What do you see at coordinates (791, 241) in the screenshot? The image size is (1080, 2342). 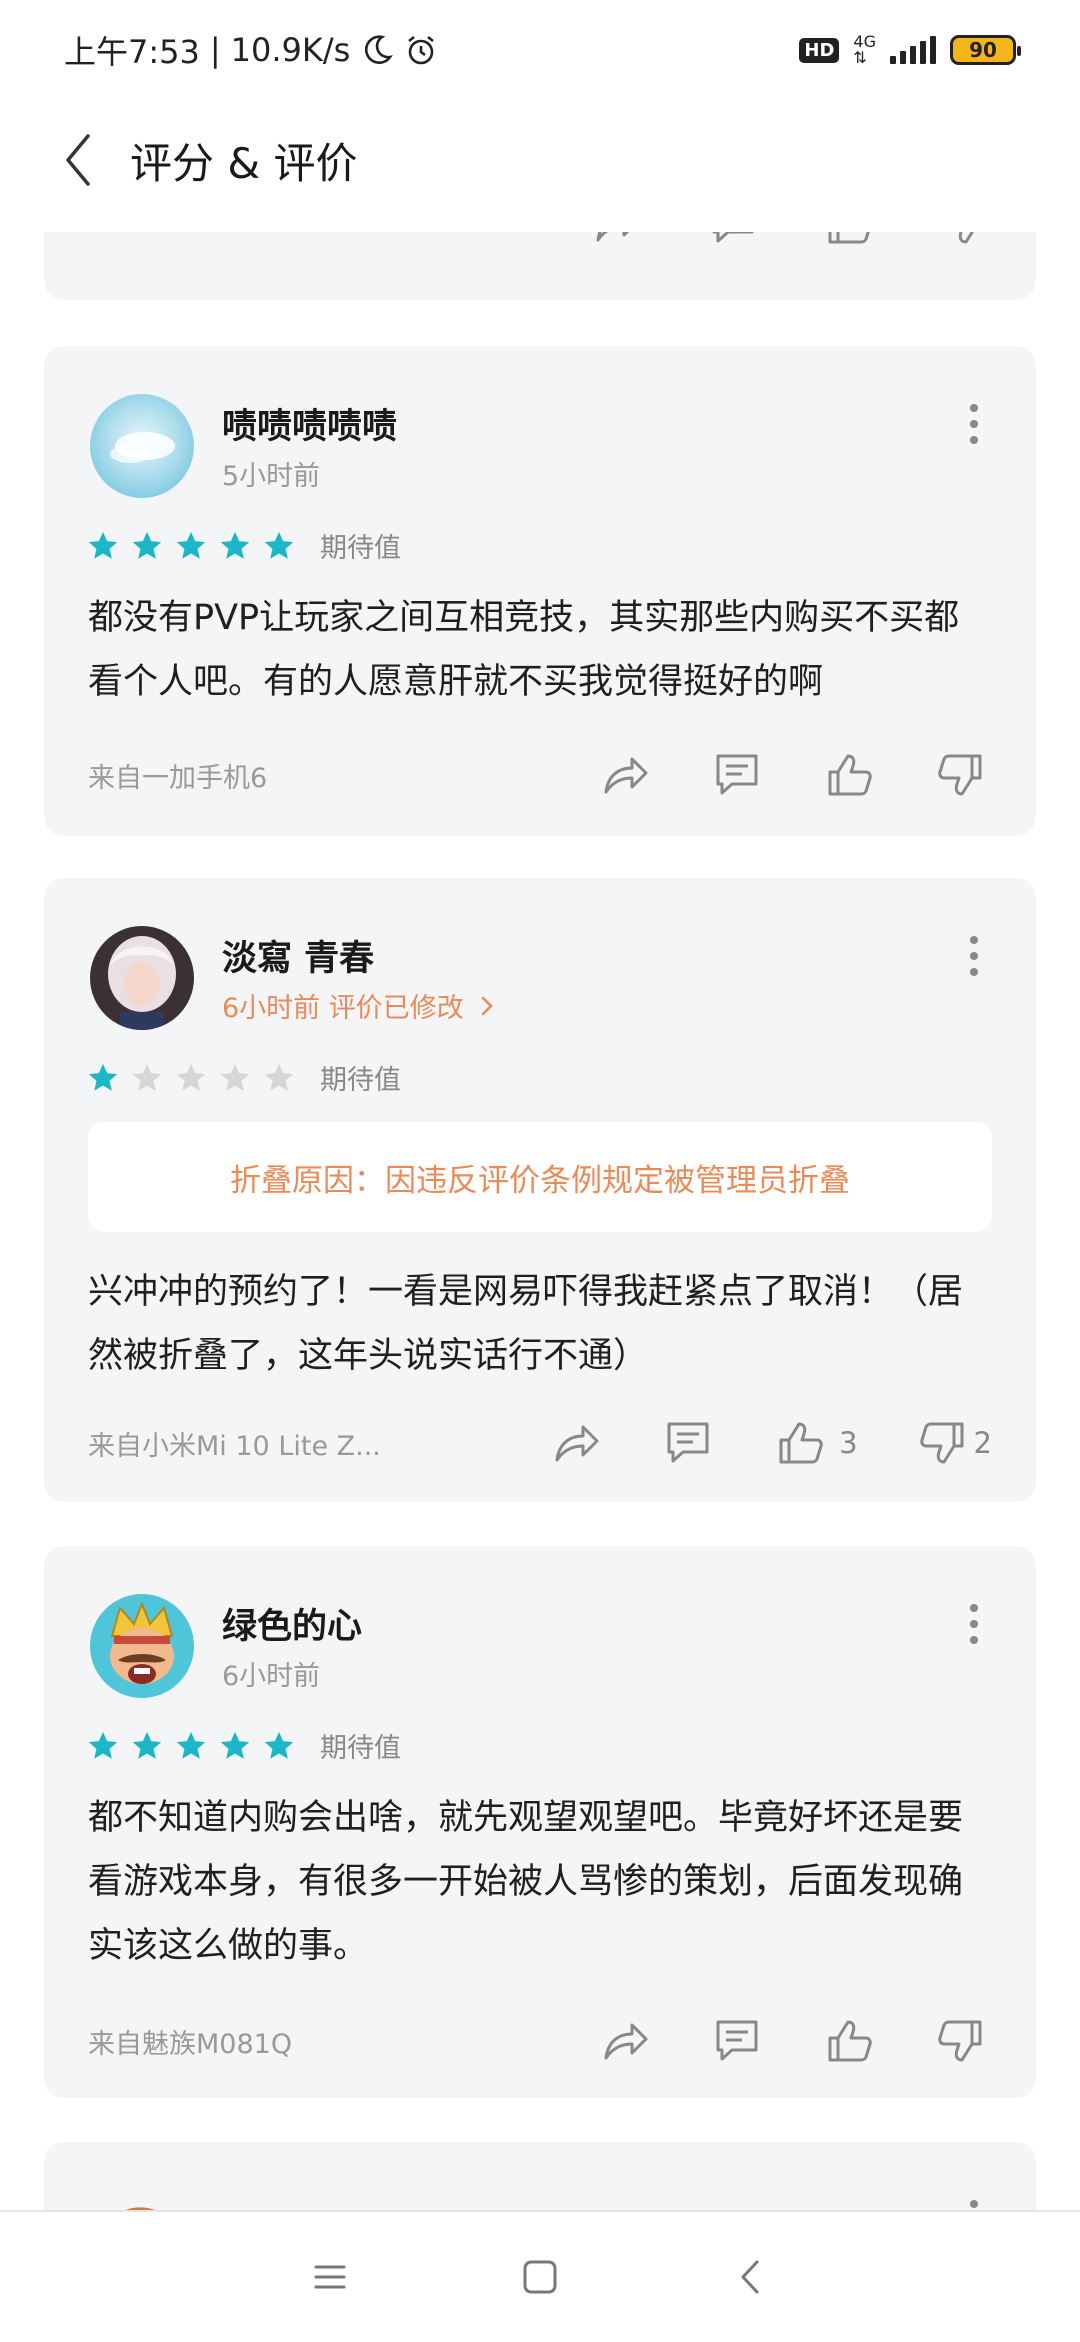 I see `partial-actions` at bounding box center [791, 241].